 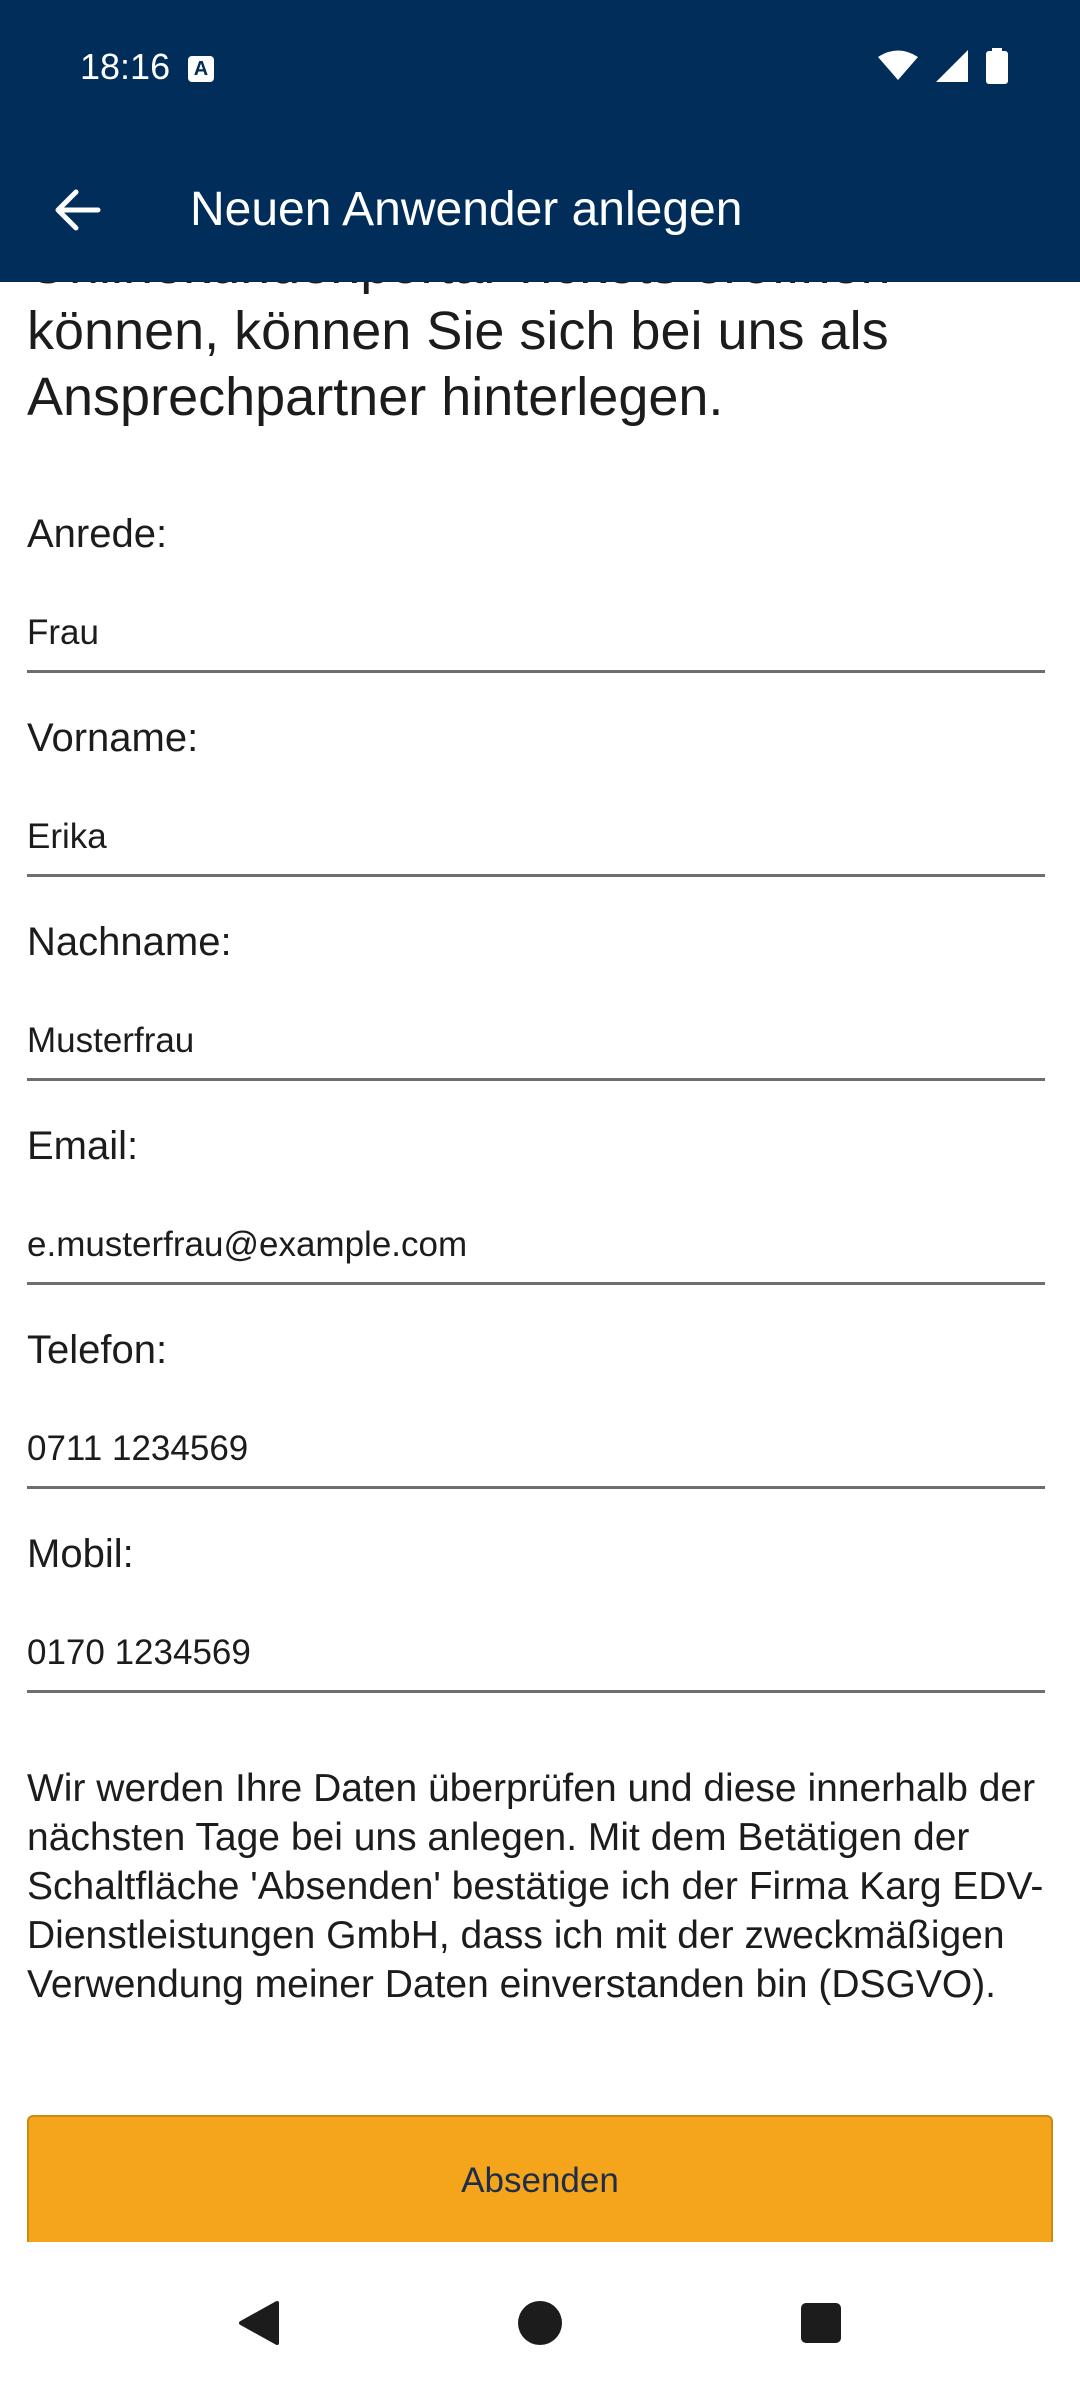 I want to click on back-button, so click(x=78, y=210).